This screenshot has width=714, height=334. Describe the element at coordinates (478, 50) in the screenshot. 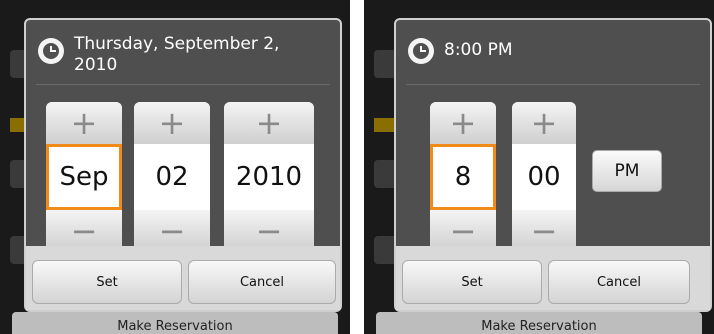

I see `dialog-title: 8:00 PM` at that location.